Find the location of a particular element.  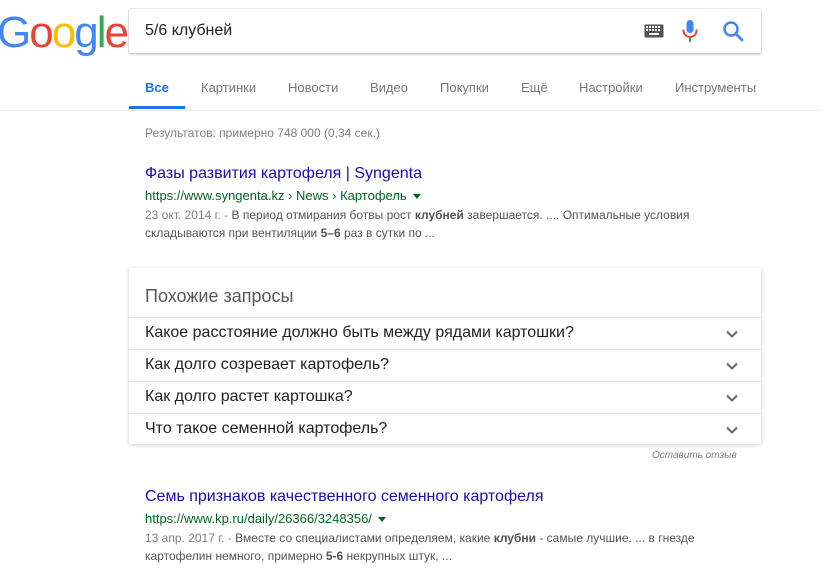

search-box is located at coordinates (445, 31).